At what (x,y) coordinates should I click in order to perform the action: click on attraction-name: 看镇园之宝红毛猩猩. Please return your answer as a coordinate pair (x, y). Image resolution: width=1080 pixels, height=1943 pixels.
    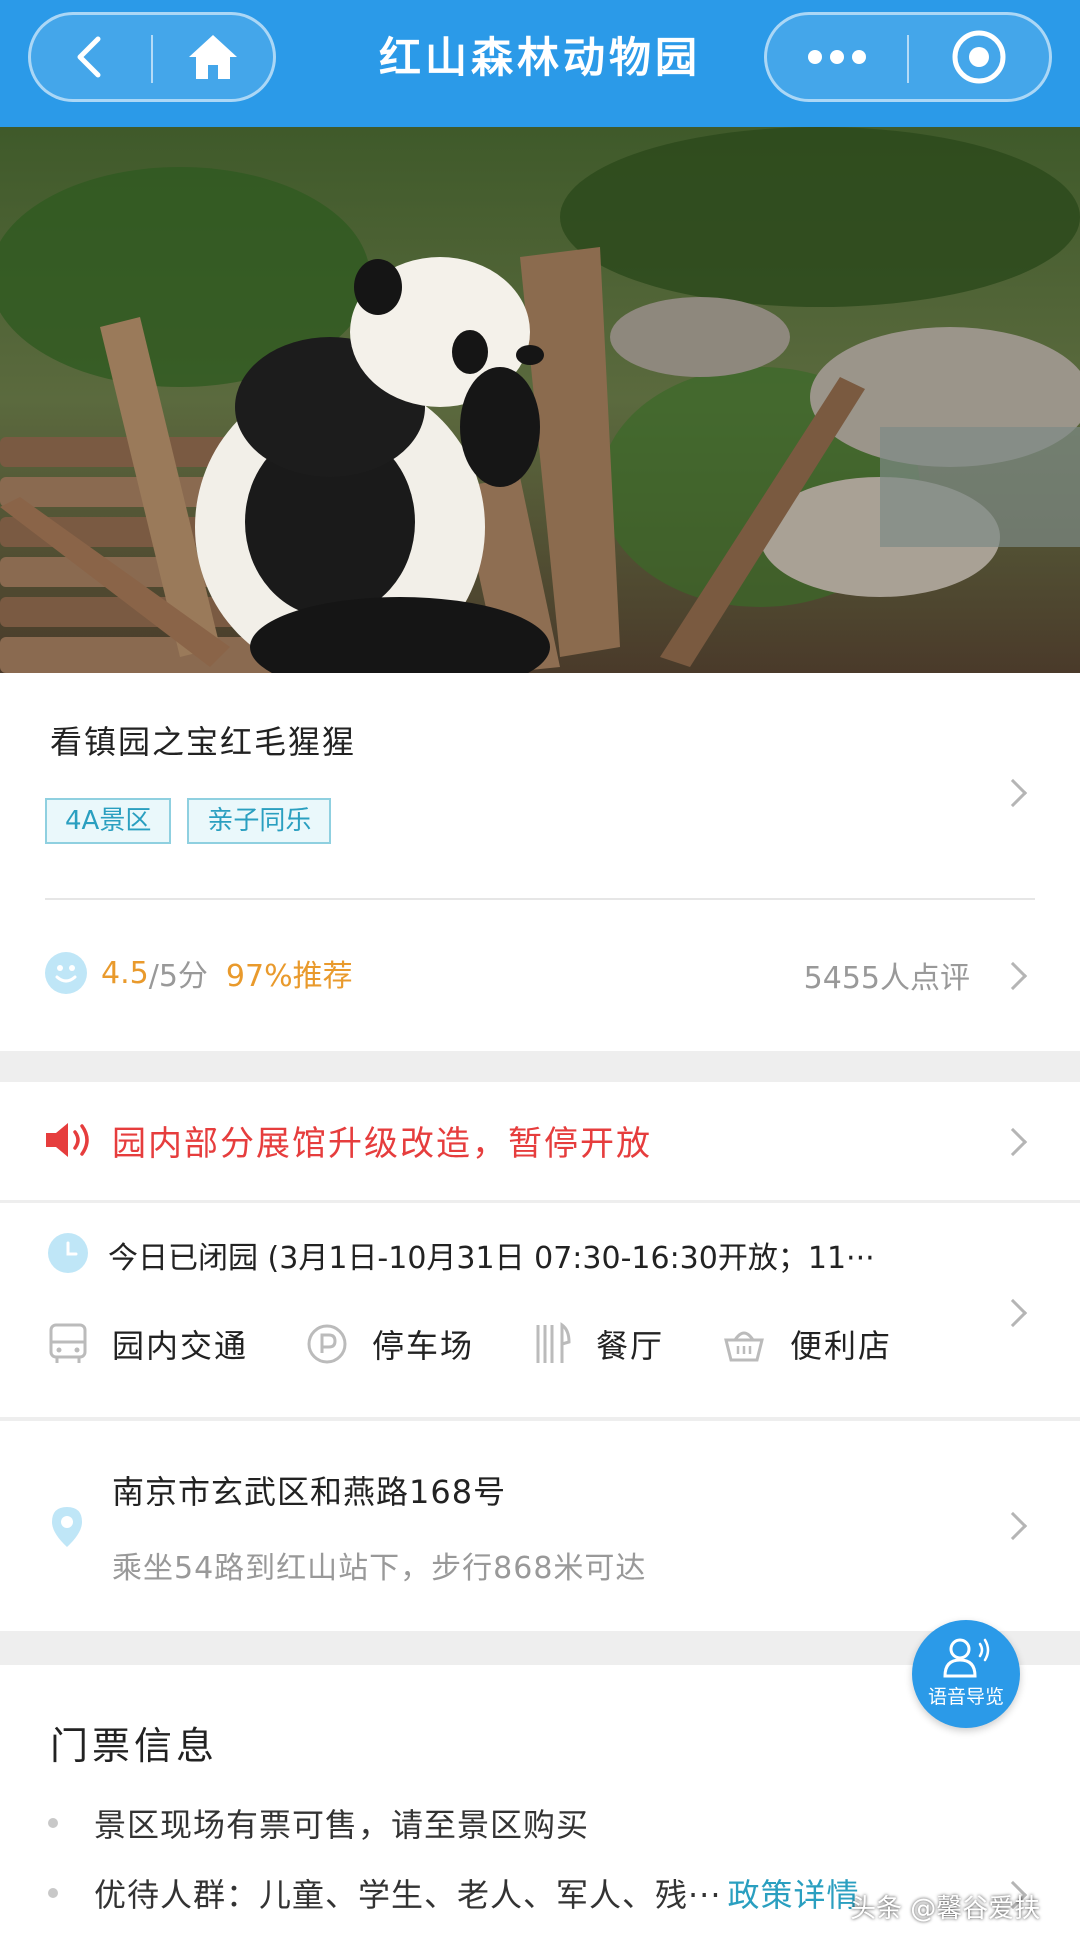
    Looking at the image, I should click on (203, 742).